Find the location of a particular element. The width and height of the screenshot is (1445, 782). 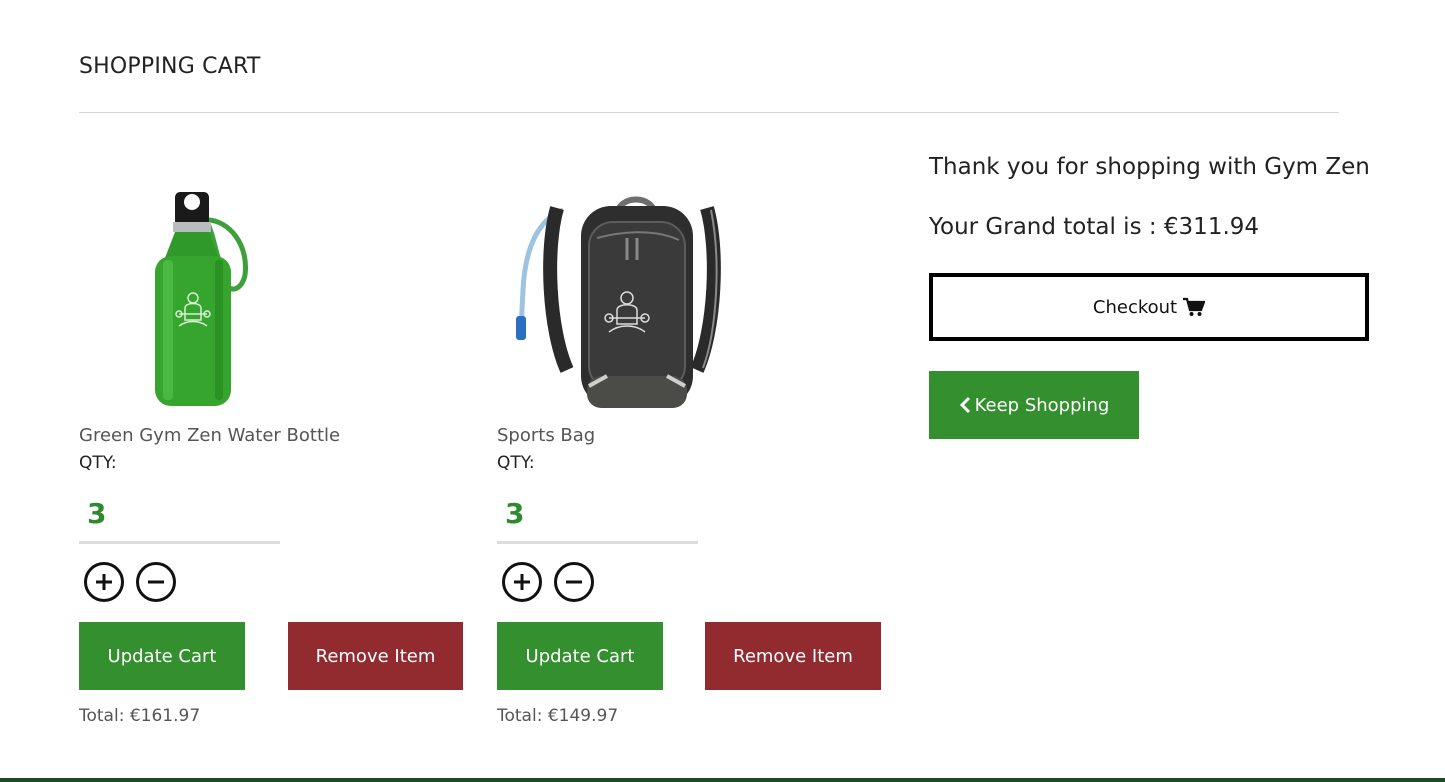

backpack-image is located at coordinates (618, 302).